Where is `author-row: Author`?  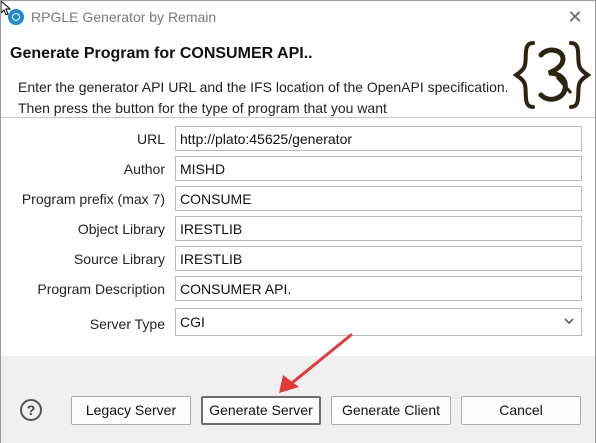 author-row: Author is located at coordinates (298, 169).